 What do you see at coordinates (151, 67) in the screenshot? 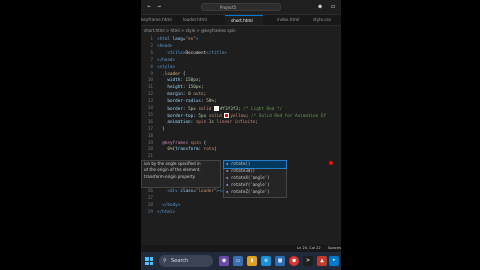
I see `line-number: 8` at bounding box center [151, 67].